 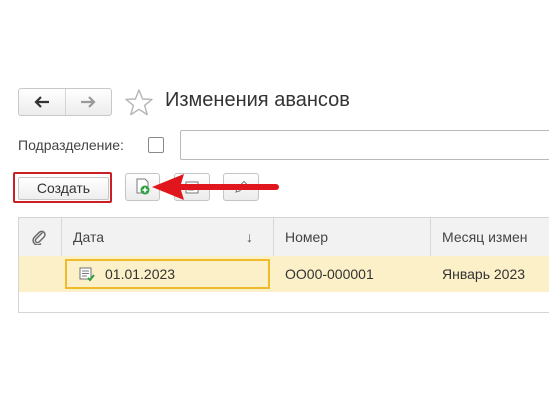 I want to click on column-header-date: Дата, so click(x=88, y=237).